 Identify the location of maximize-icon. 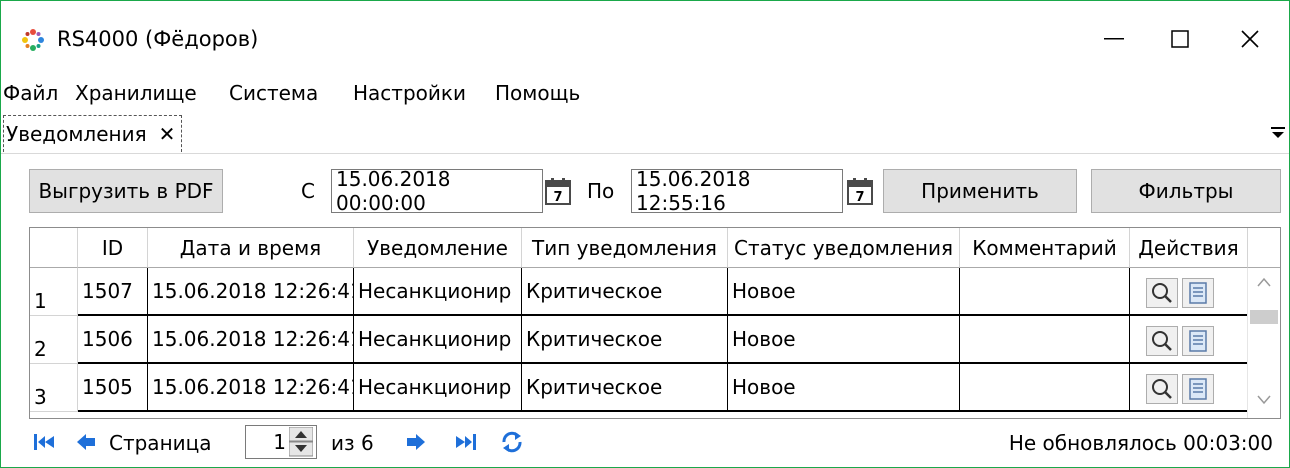
(1180, 39).